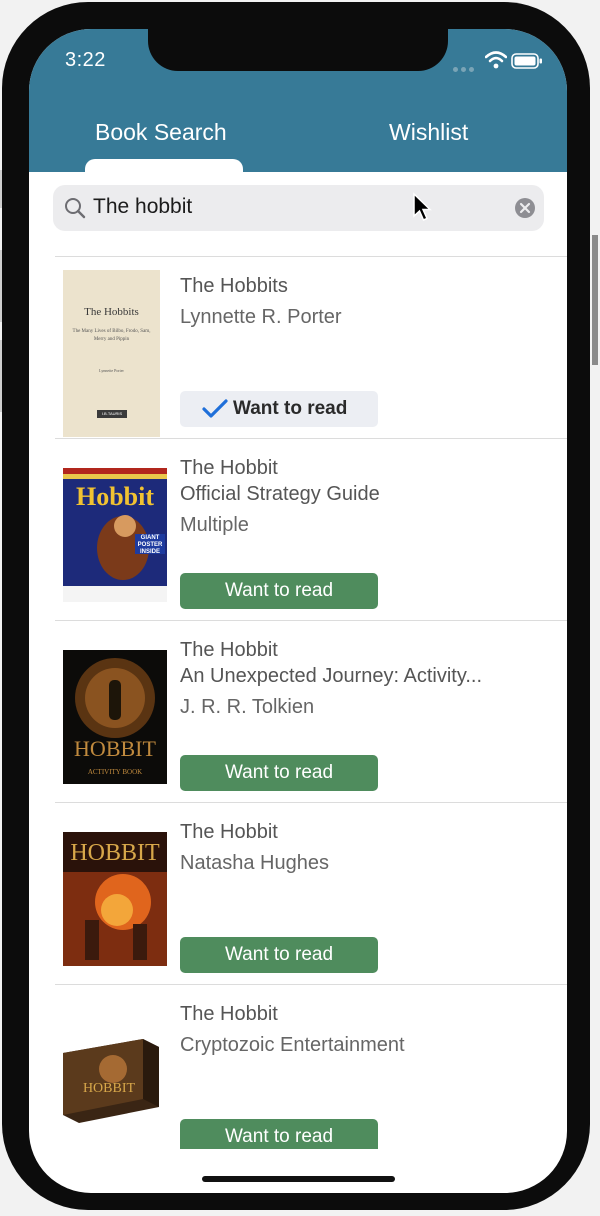 The image size is (600, 1216). I want to click on cover-subtitle: ACTIVITY BOOK, so click(115, 772).